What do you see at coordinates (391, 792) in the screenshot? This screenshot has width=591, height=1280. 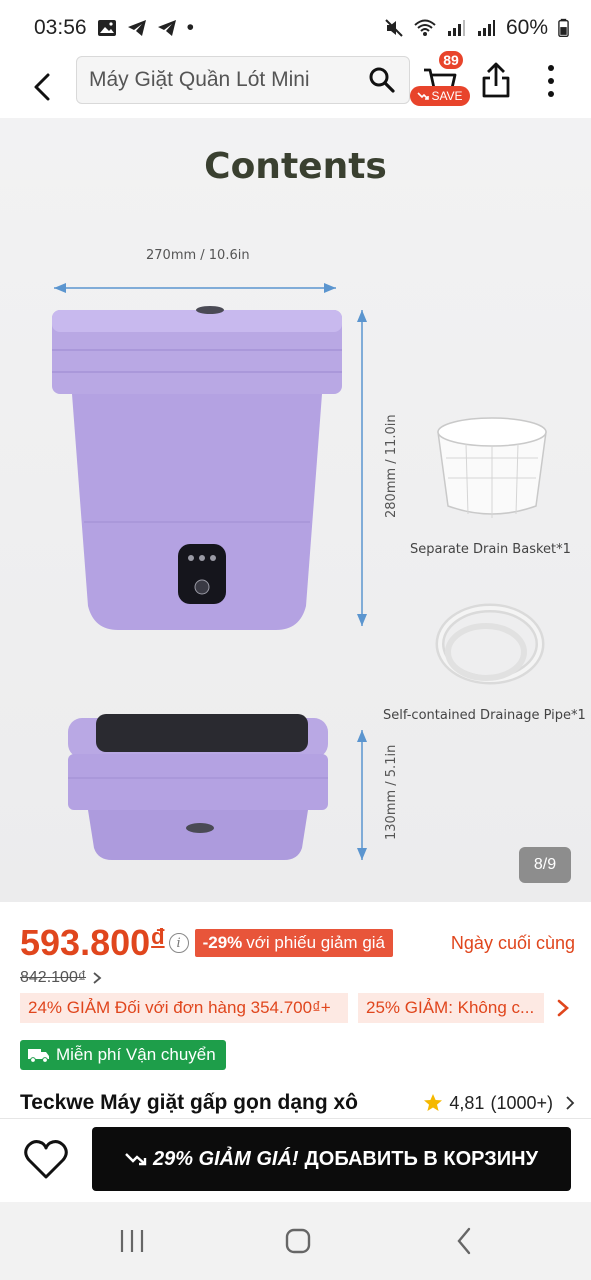 I see `folded-height-dimension-label: 130mm / 5.1in` at bounding box center [391, 792].